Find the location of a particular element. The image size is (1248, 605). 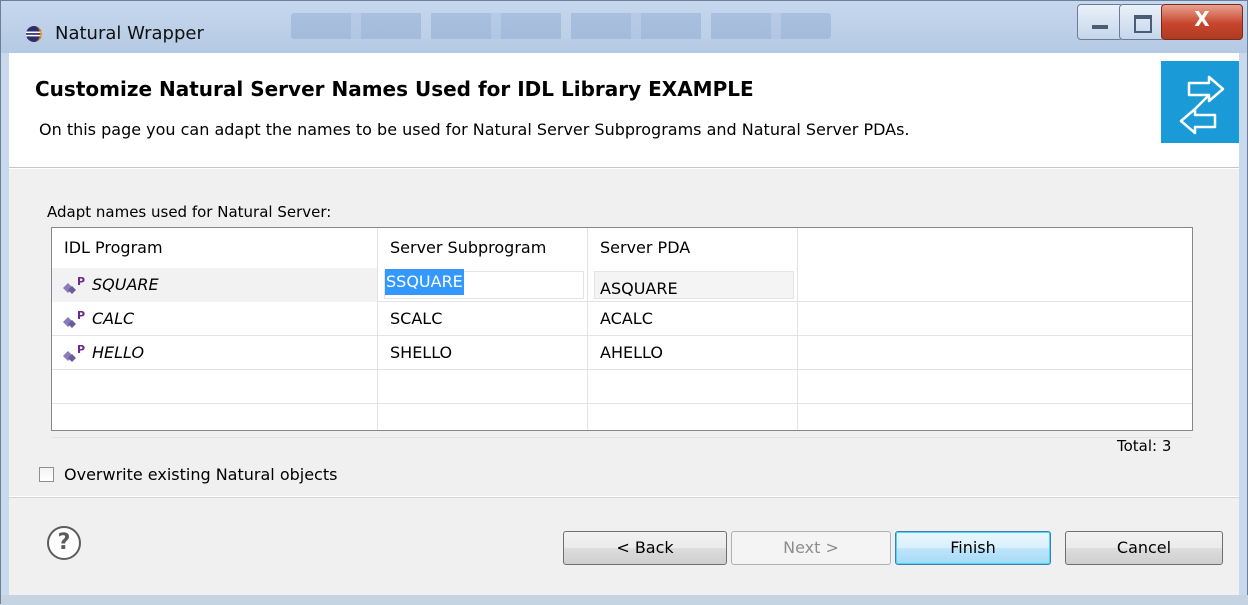

maximize-icon is located at coordinates (1143, 24).